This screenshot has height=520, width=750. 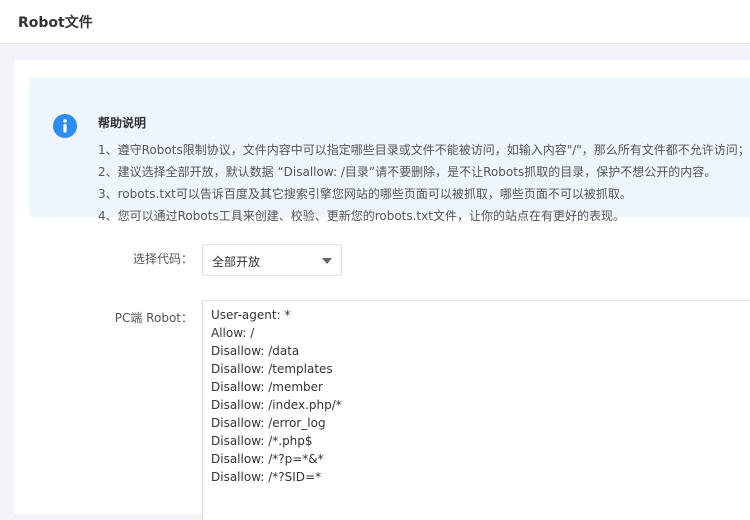 I want to click on robot-line: Disallow: /*?SID=*, so click(x=266, y=477).